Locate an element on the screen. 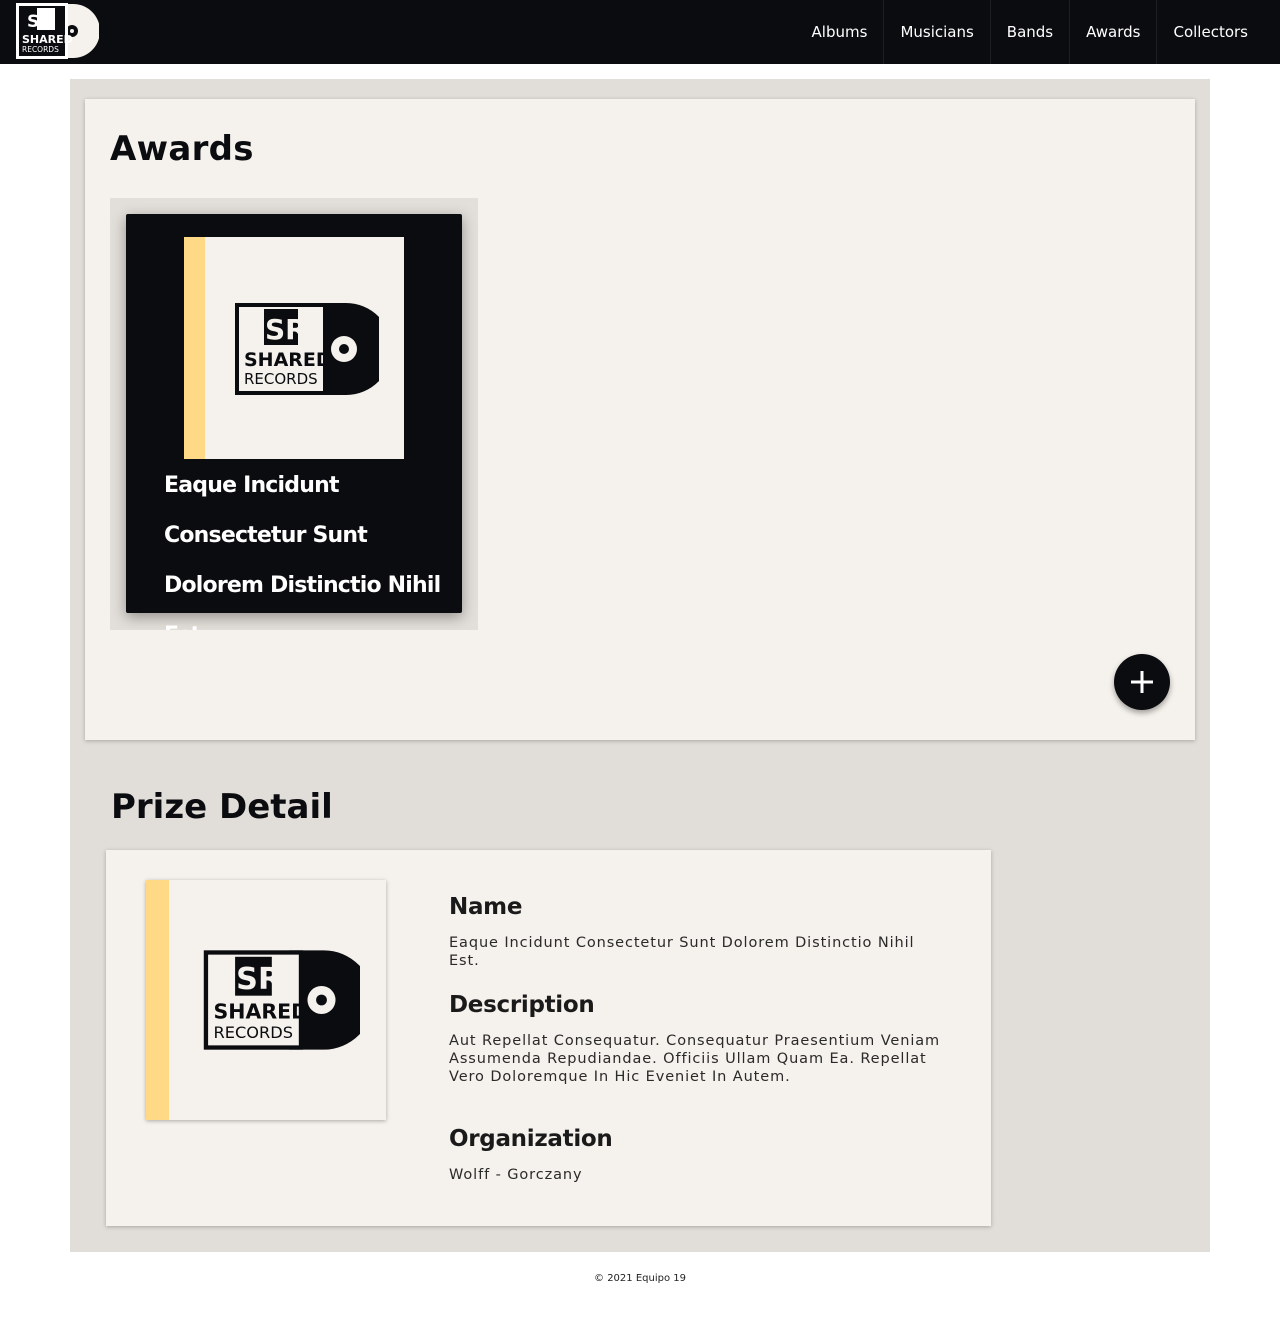 The height and width of the screenshot is (1317, 1280). plus-icon is located at coordinates (1142, 682).